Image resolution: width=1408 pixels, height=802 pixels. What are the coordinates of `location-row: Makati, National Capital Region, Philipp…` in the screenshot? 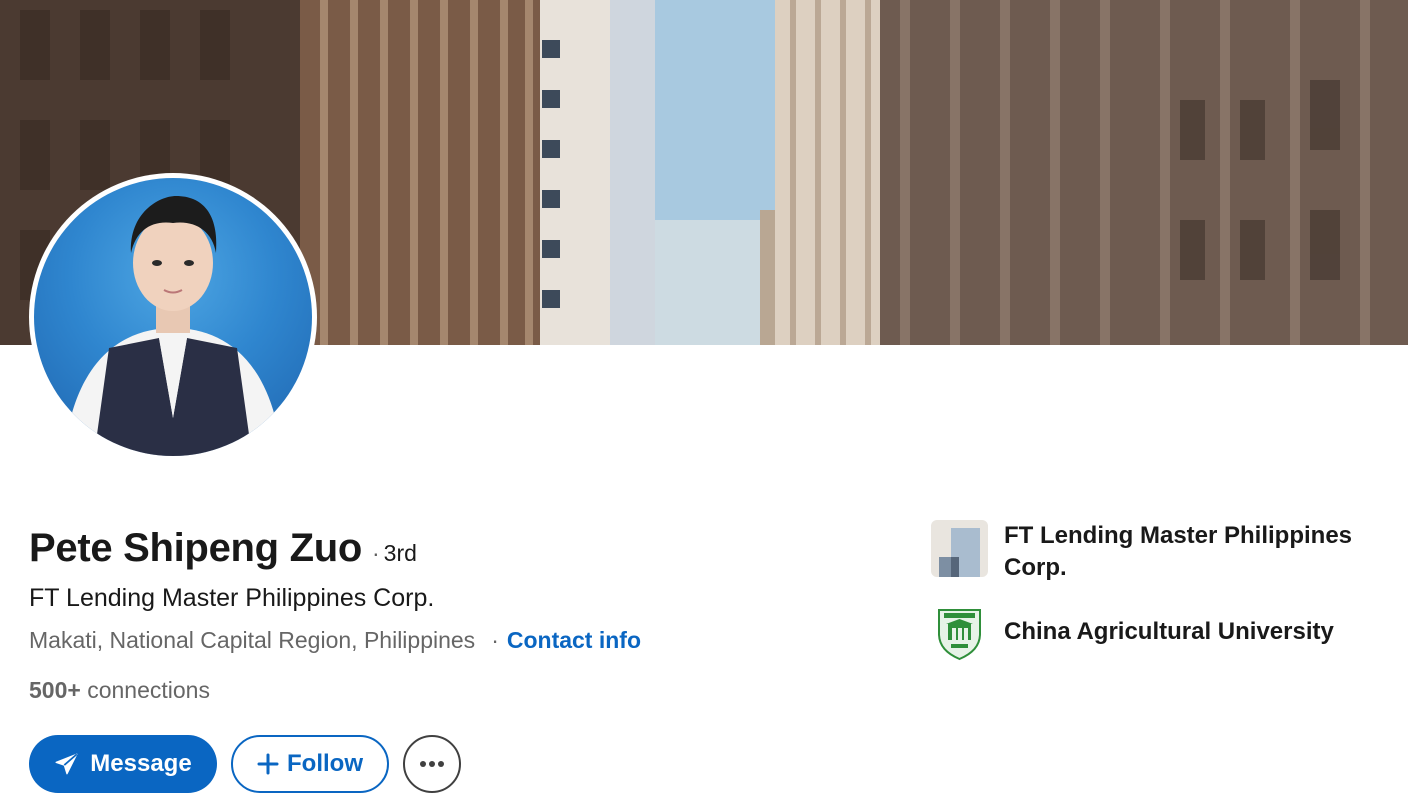 It's located at (335, 640).